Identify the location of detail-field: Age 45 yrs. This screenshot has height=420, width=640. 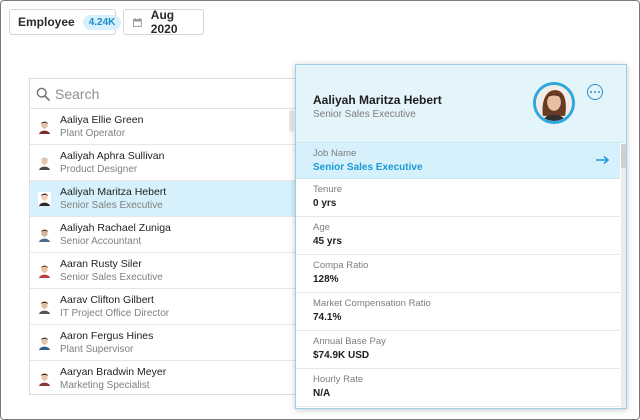
(458, 236).